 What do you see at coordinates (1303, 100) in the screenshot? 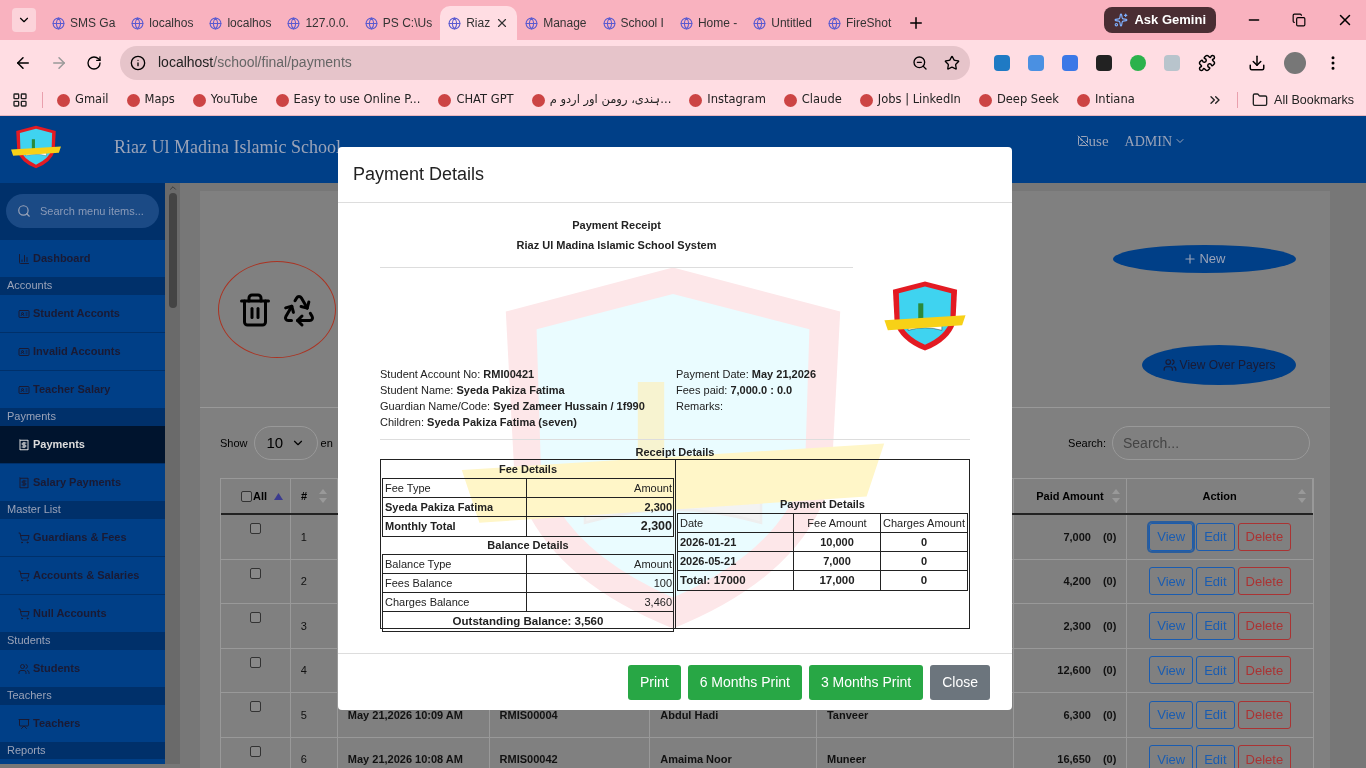
I see `all-bookmarks-link: All Bookmarks` at bounding box center [1303, 100].